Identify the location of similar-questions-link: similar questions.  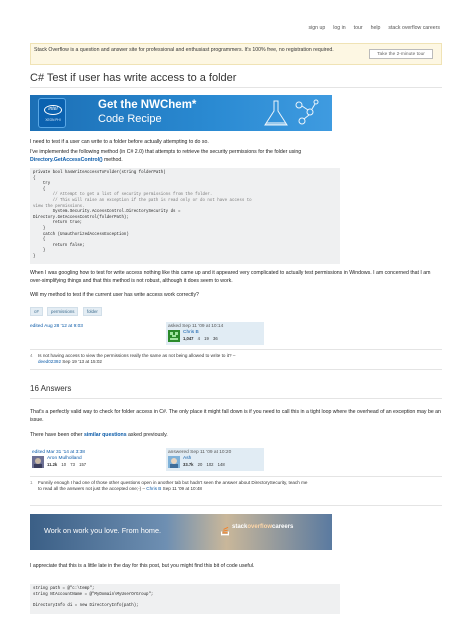
(105, 435).